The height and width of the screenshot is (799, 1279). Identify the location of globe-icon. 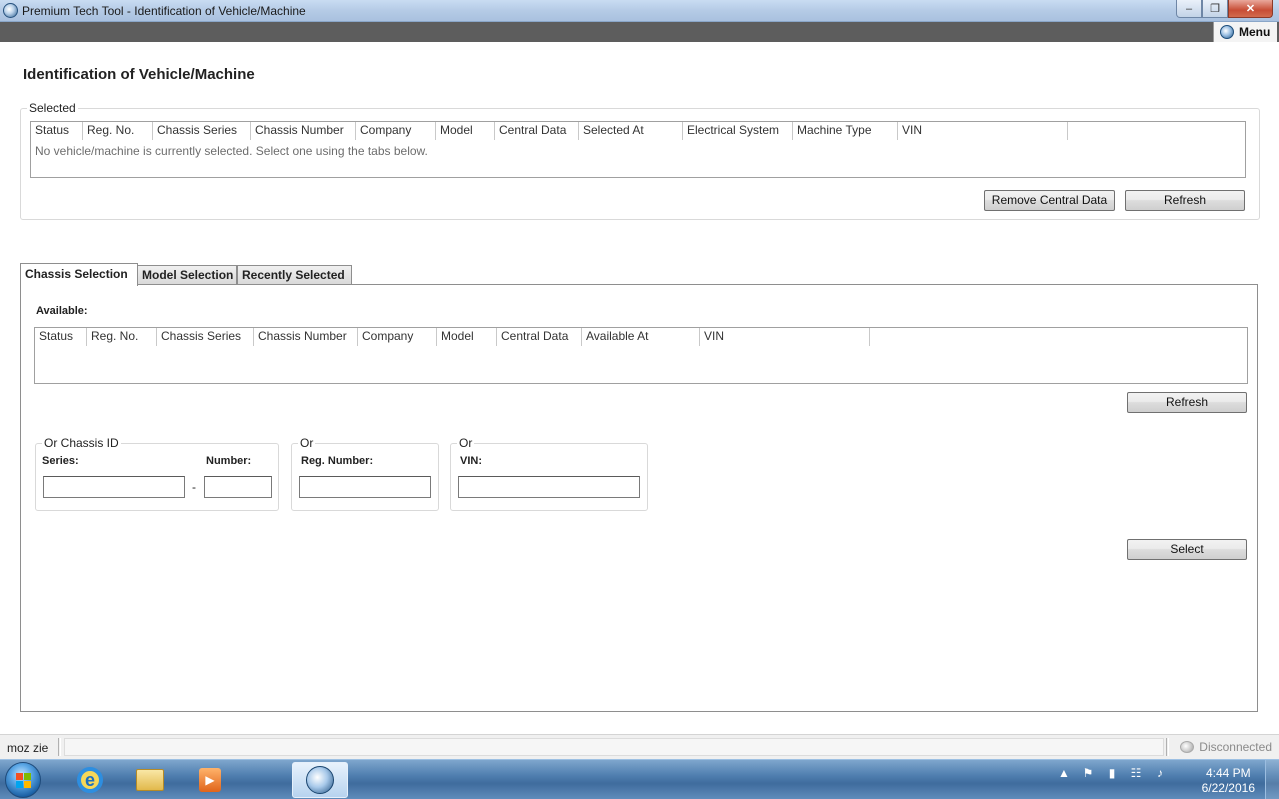
(1227, 32).